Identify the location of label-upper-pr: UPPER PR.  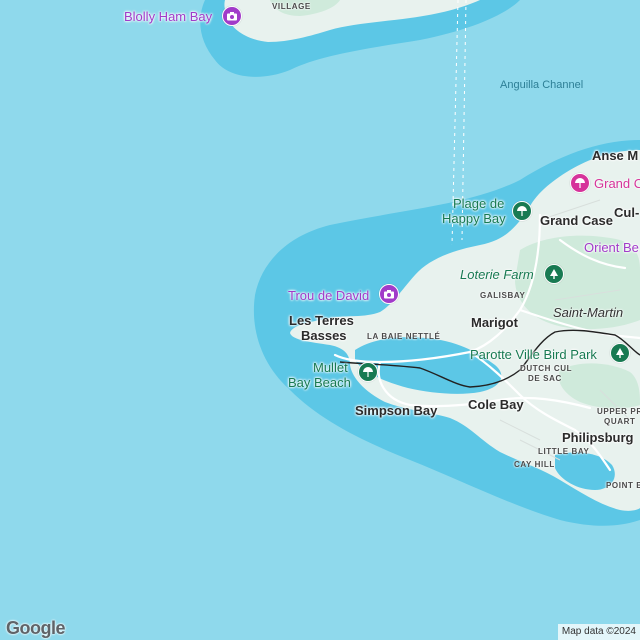
(618, 411).